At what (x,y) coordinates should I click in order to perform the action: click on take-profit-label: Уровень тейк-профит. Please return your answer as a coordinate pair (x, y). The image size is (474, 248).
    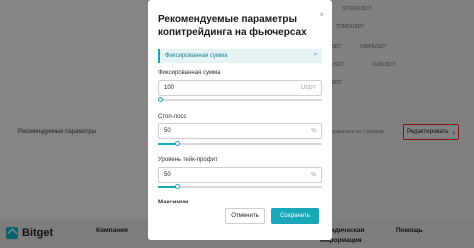
    Looking at the image, I should click on (188, 160).